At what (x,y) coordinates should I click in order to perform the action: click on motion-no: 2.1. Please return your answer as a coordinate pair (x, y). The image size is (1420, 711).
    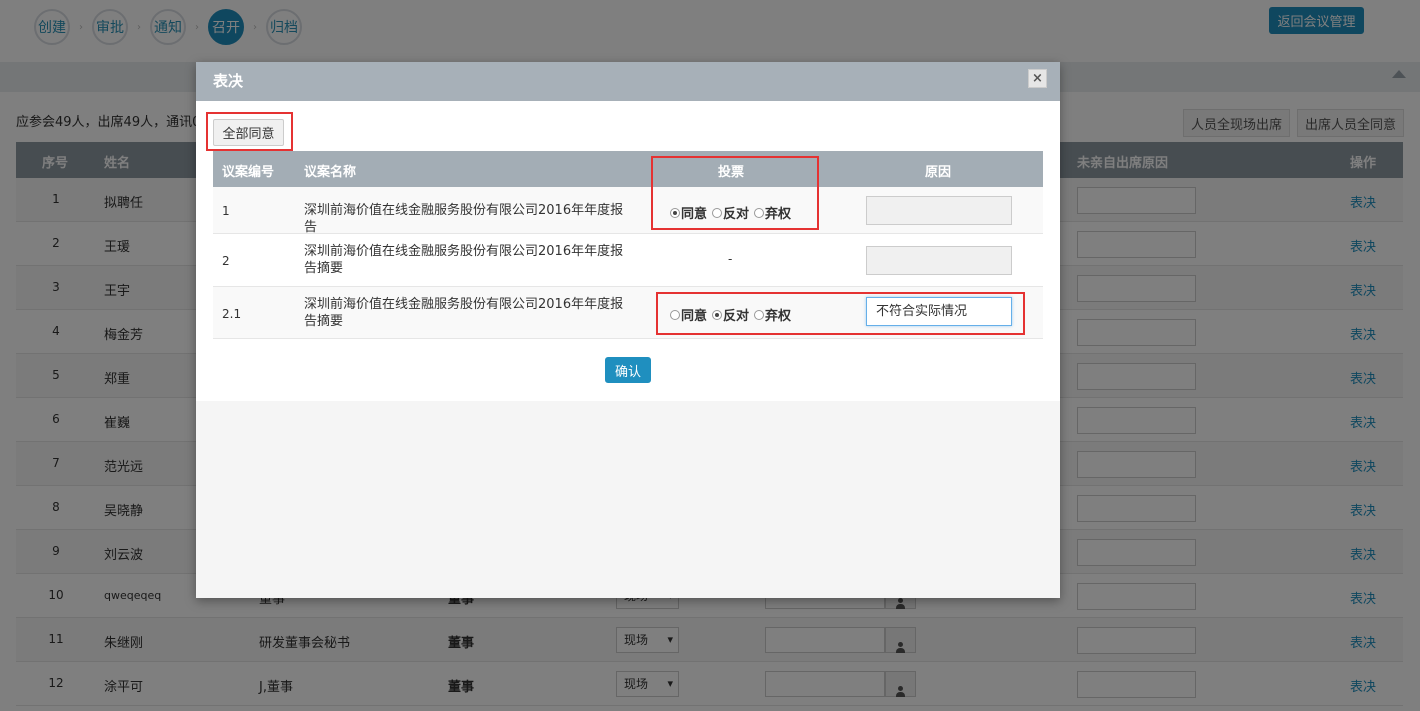
    Looking at the image, I should click on (232, 314).